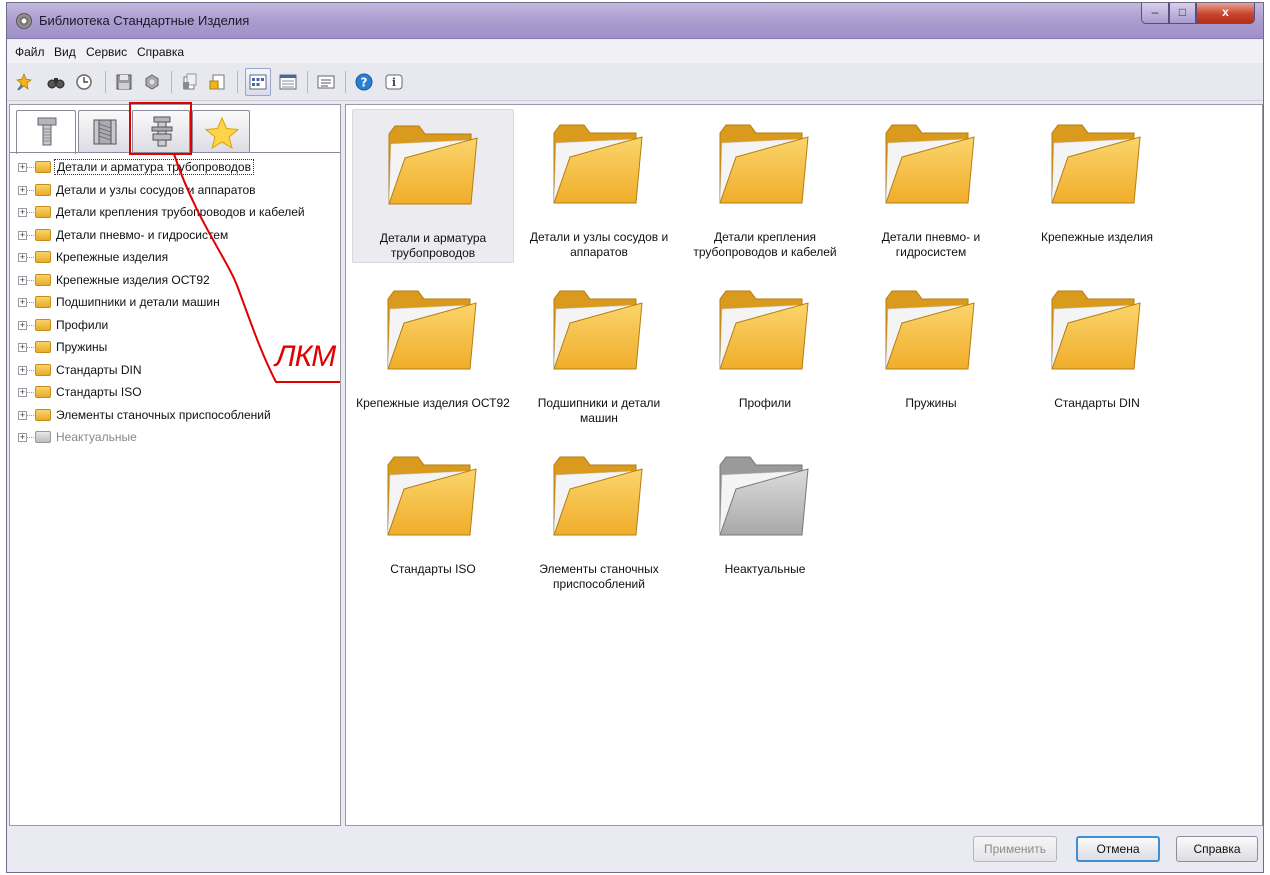 Image resolution: width=1270 pixels, height=875 pixels. Describe the element at coordinates (1097, 186) in the screenshot. I see `folder-tile: Крепежные изделия` at that location.